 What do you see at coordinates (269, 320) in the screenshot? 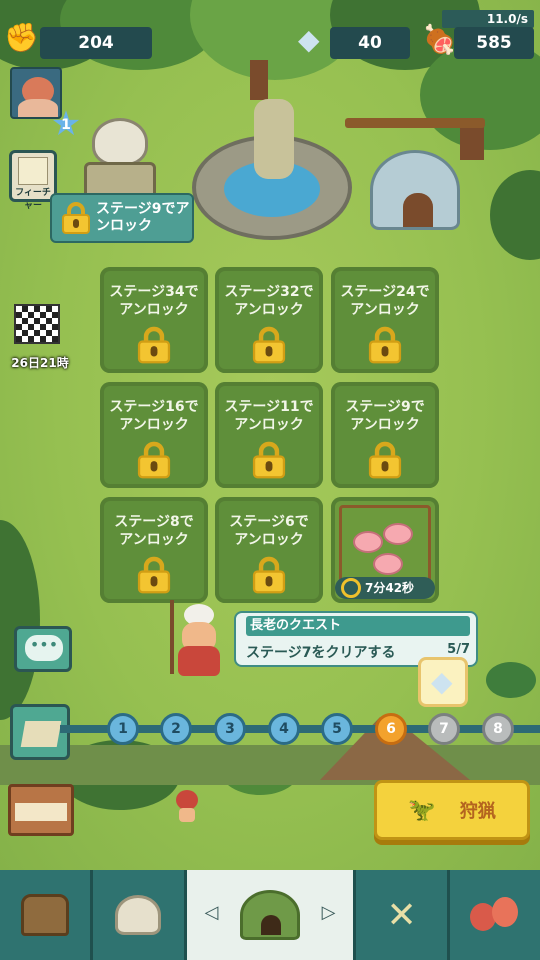
I see `locked-plot: ステージ32でアンロック` at bounding box center [269, 320].